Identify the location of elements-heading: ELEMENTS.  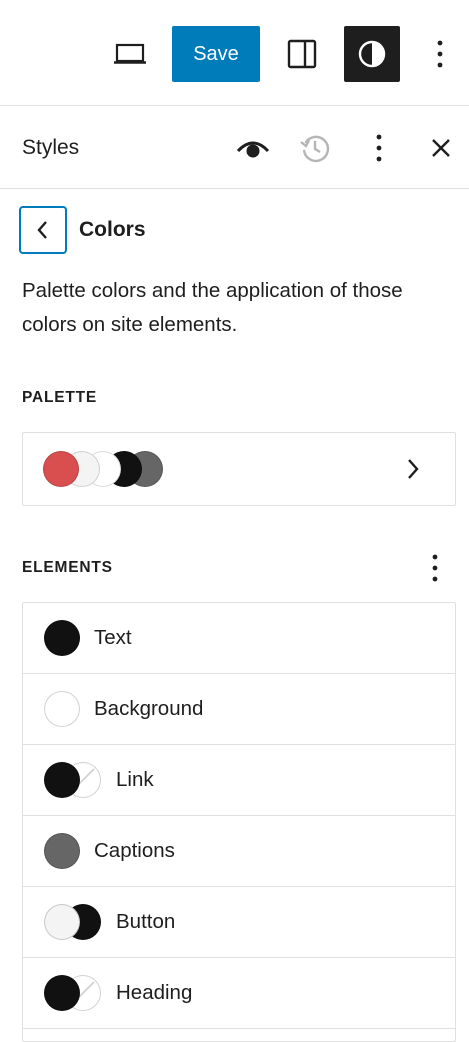
(67, 567).